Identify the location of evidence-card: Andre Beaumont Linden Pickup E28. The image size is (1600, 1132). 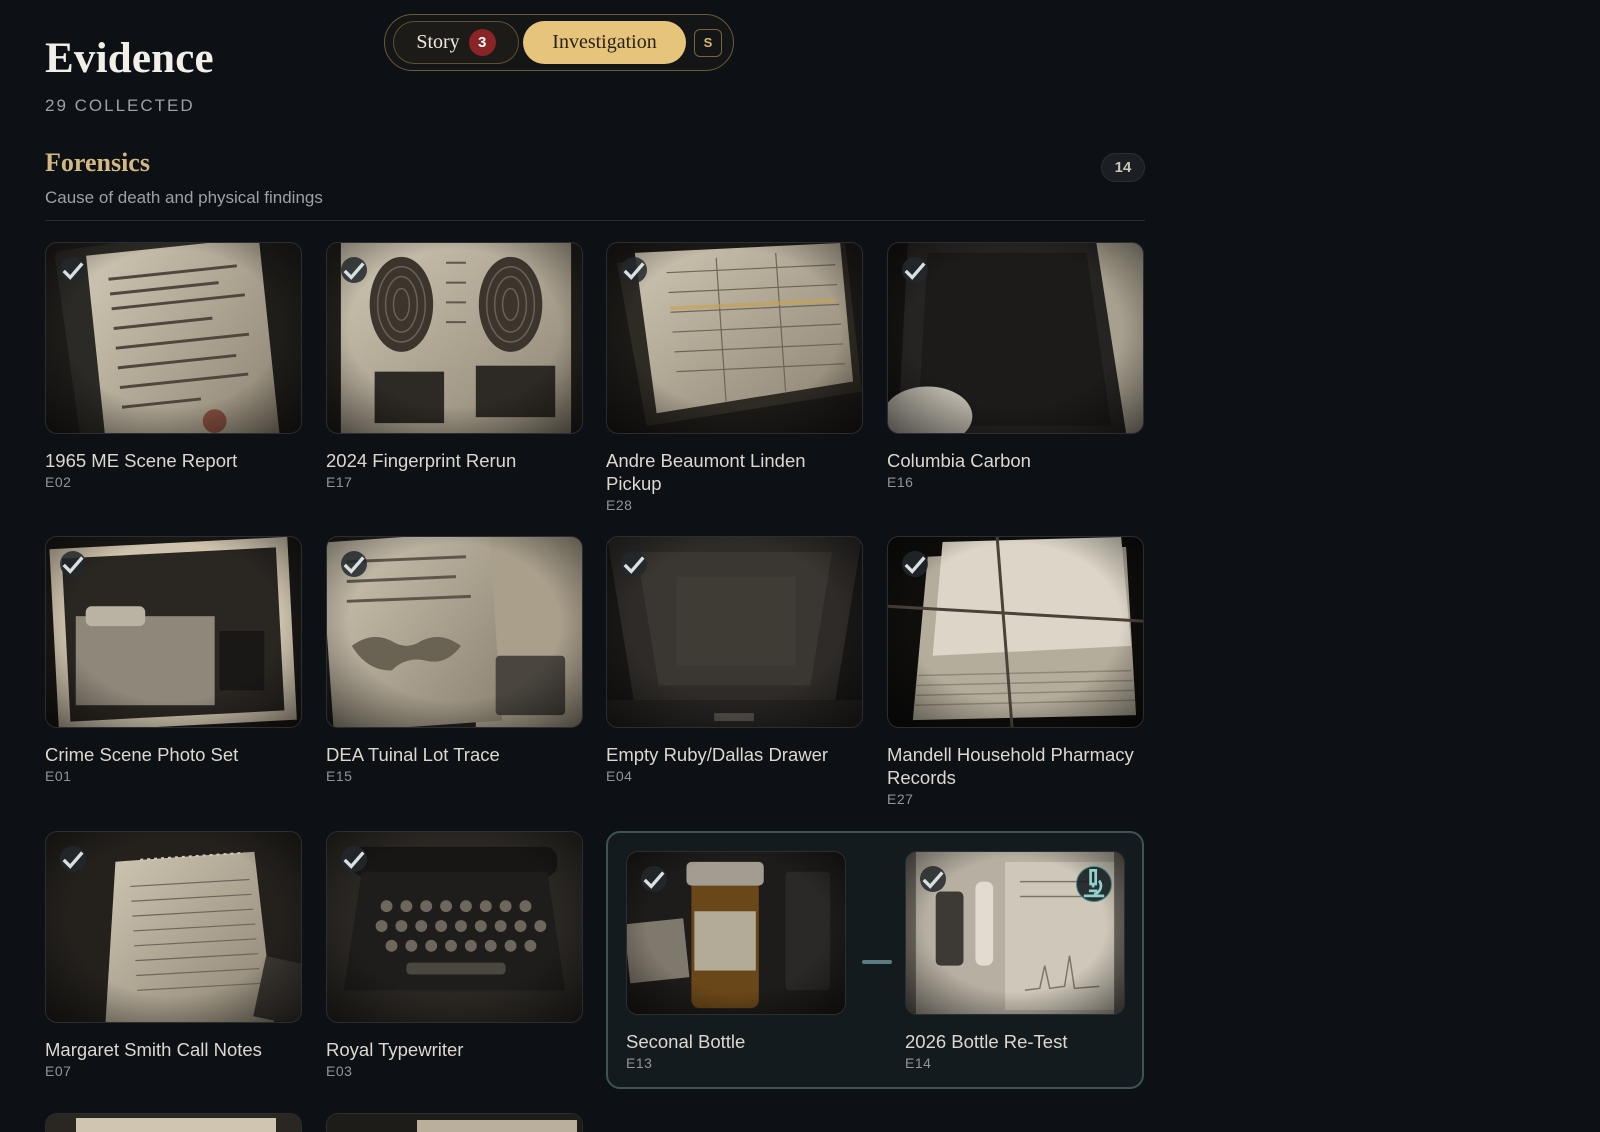
(734, 377).